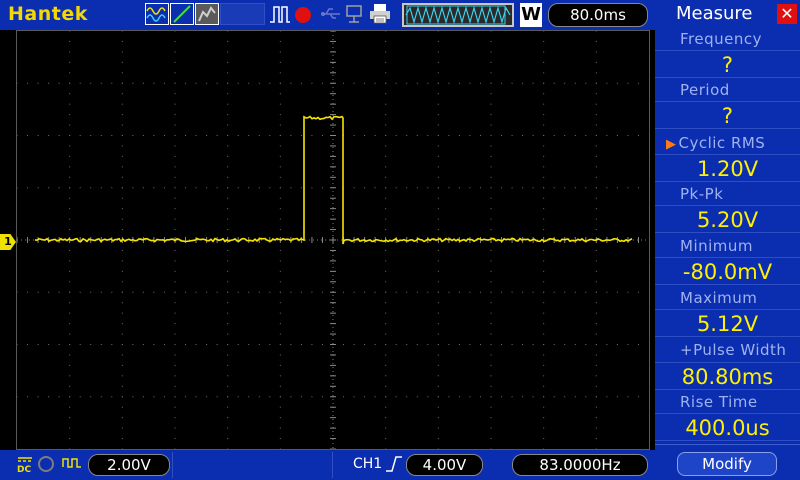 This screenshot has width=800, height=480. Describe the element at coordinates (727, 246) in the screenshot. I see `measure-label-minimum: Minimum` at that location.